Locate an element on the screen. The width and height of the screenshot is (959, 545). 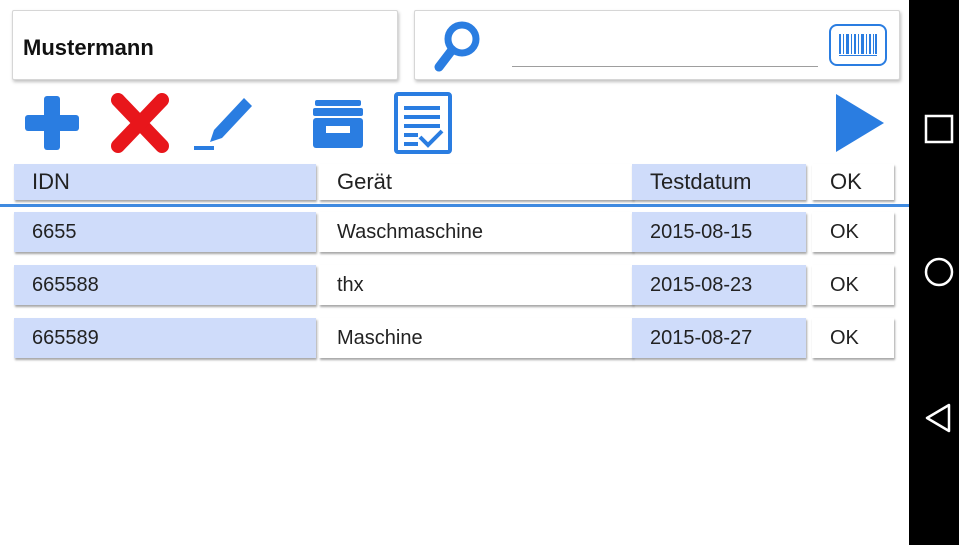
column-header-ok: OK is located at coordinates (853, 182).